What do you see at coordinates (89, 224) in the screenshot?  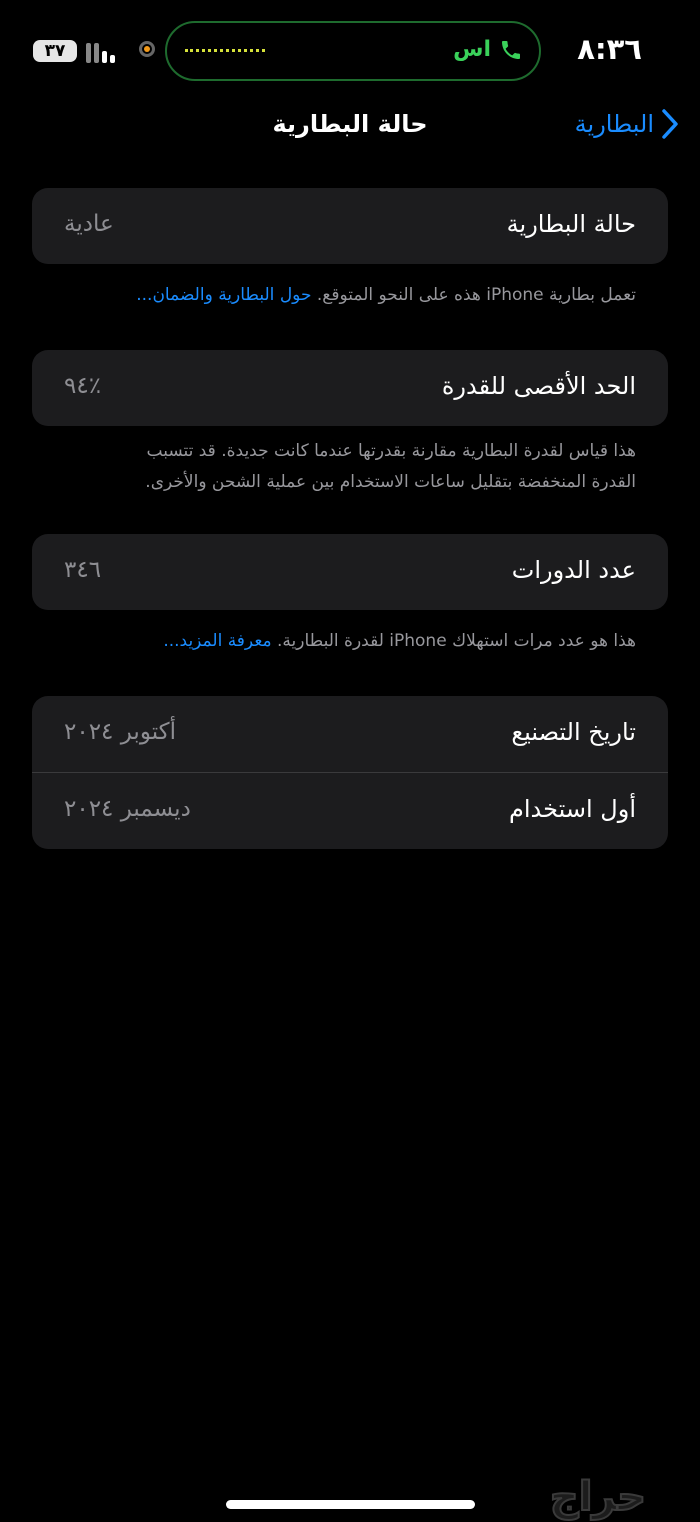 I see `battery-condition-value: عادية` at bounding box center [89, 224].